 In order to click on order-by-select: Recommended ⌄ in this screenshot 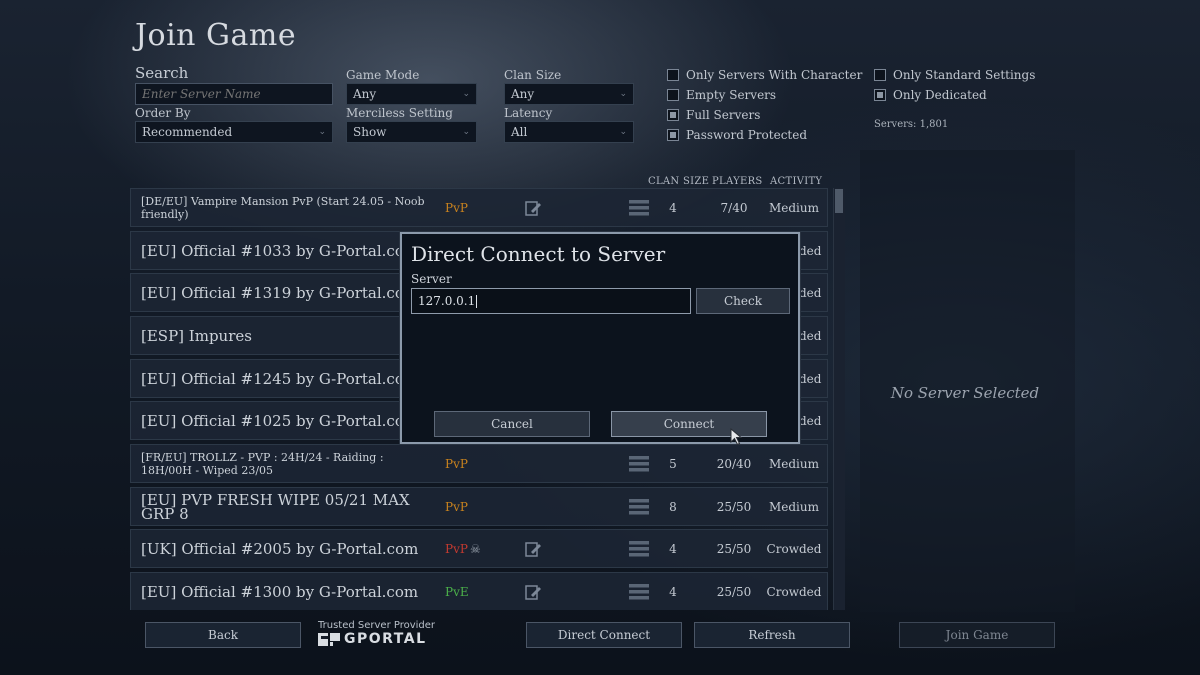, I will do `click(234, 132)`.